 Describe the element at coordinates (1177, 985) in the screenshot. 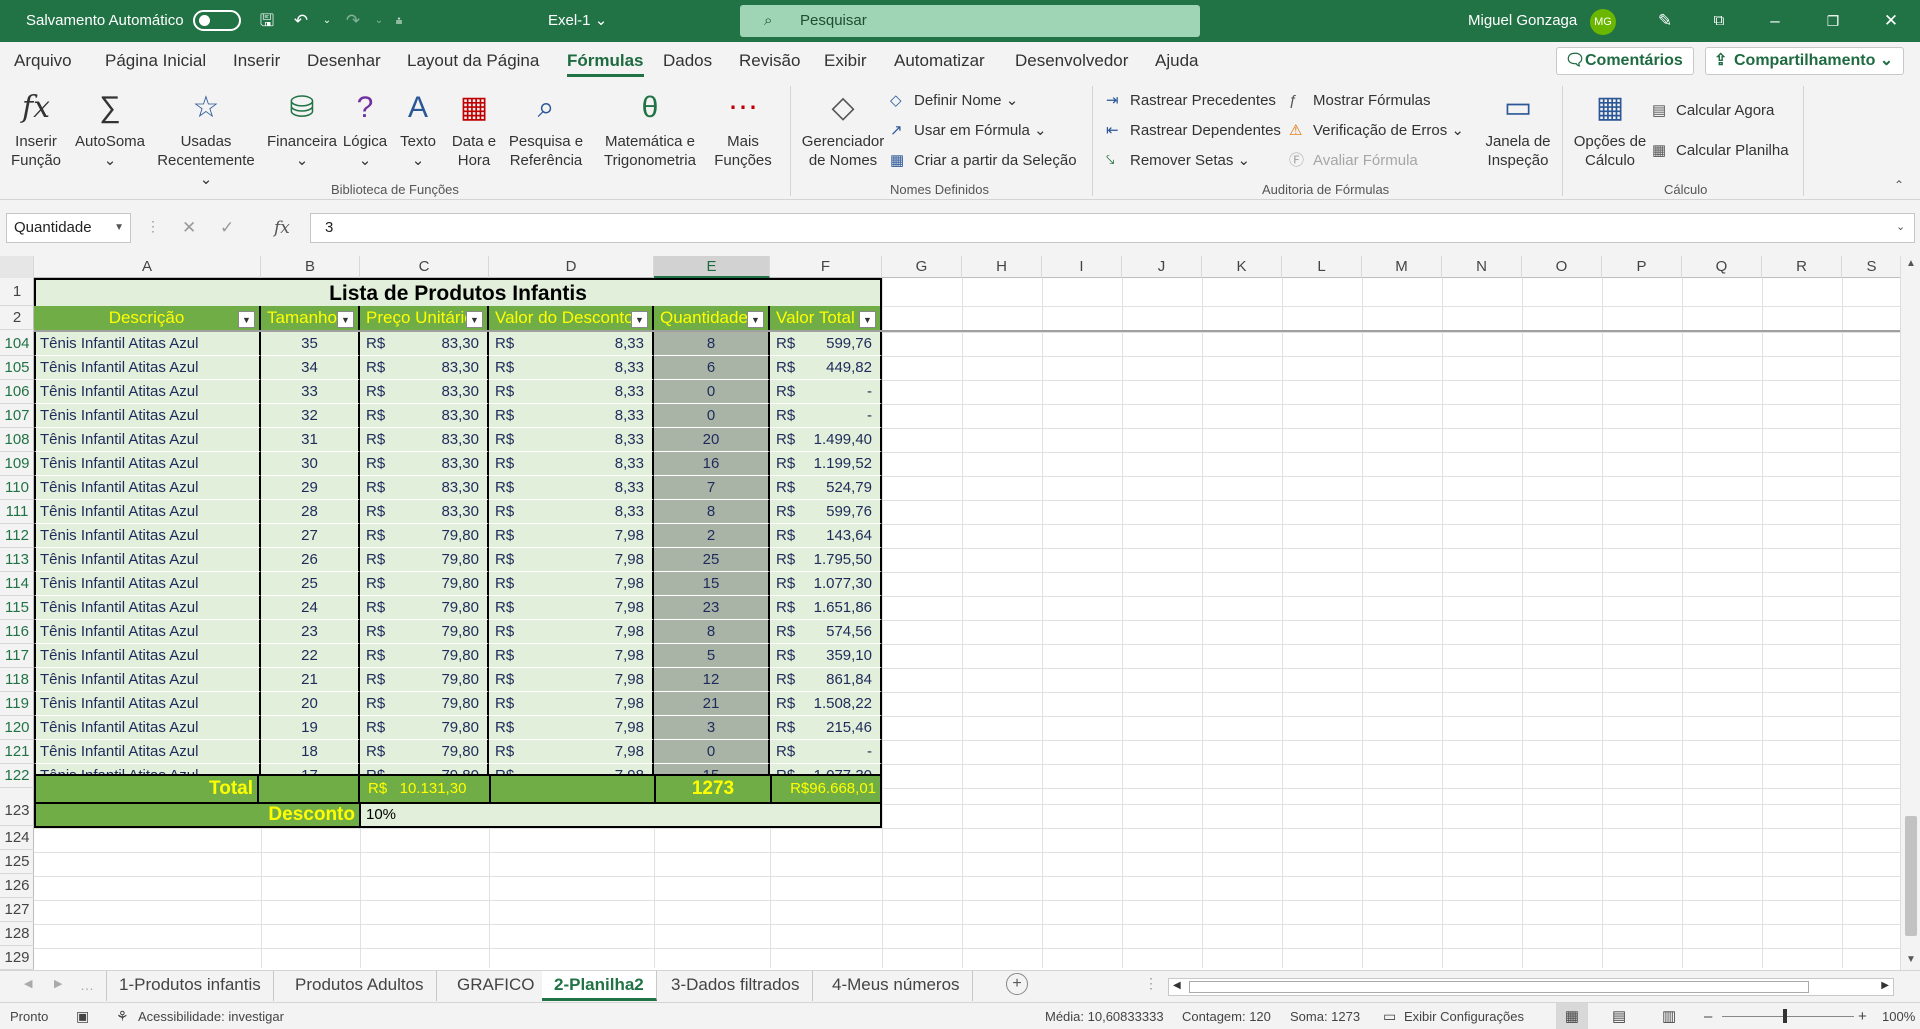

I see `scroll-left-icon: ◀` at that location.